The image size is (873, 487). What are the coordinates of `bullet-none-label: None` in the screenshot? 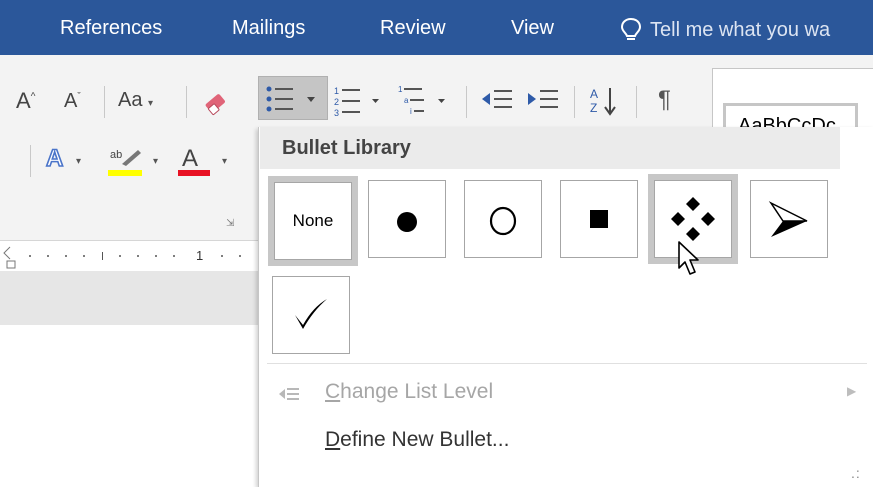 It's located at (313, 220).